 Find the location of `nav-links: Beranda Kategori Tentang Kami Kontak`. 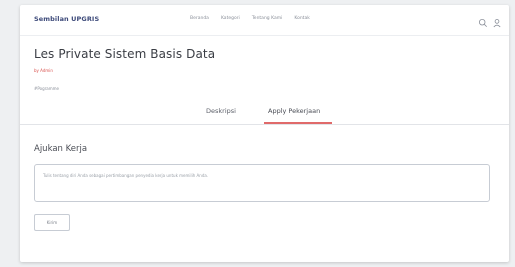

nav-links: Beranda Kategori Tentang Kami Kontak is located at coordinates (256, 18).